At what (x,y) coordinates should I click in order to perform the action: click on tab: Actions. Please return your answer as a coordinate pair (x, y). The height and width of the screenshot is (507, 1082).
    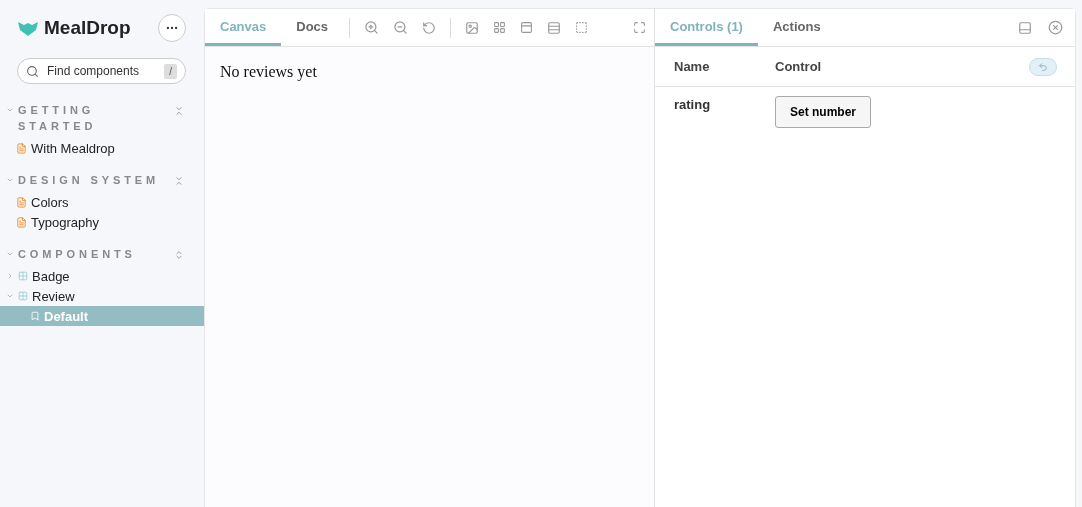
    Looking at the image, I should click on (796, 27).